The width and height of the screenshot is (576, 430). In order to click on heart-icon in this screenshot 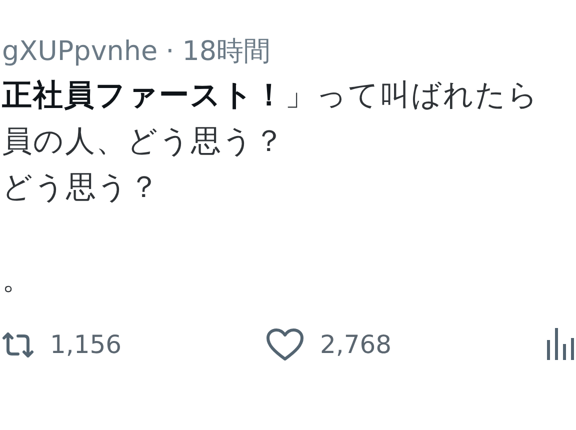, I will do `click(285, 345)`.